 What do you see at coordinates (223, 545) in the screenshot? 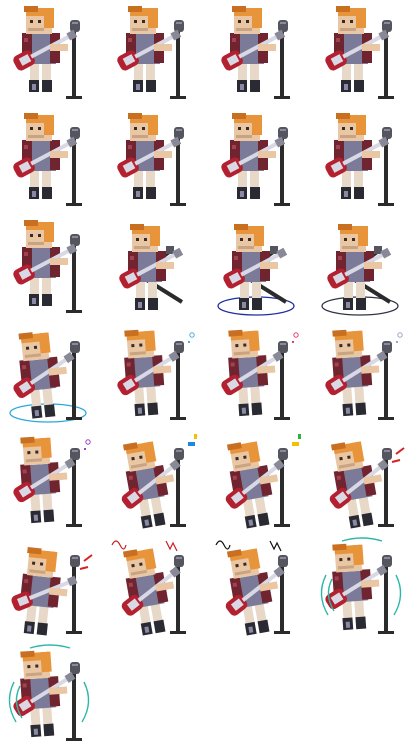
I see `squiggle-effect` at bounding box center [223, 545].